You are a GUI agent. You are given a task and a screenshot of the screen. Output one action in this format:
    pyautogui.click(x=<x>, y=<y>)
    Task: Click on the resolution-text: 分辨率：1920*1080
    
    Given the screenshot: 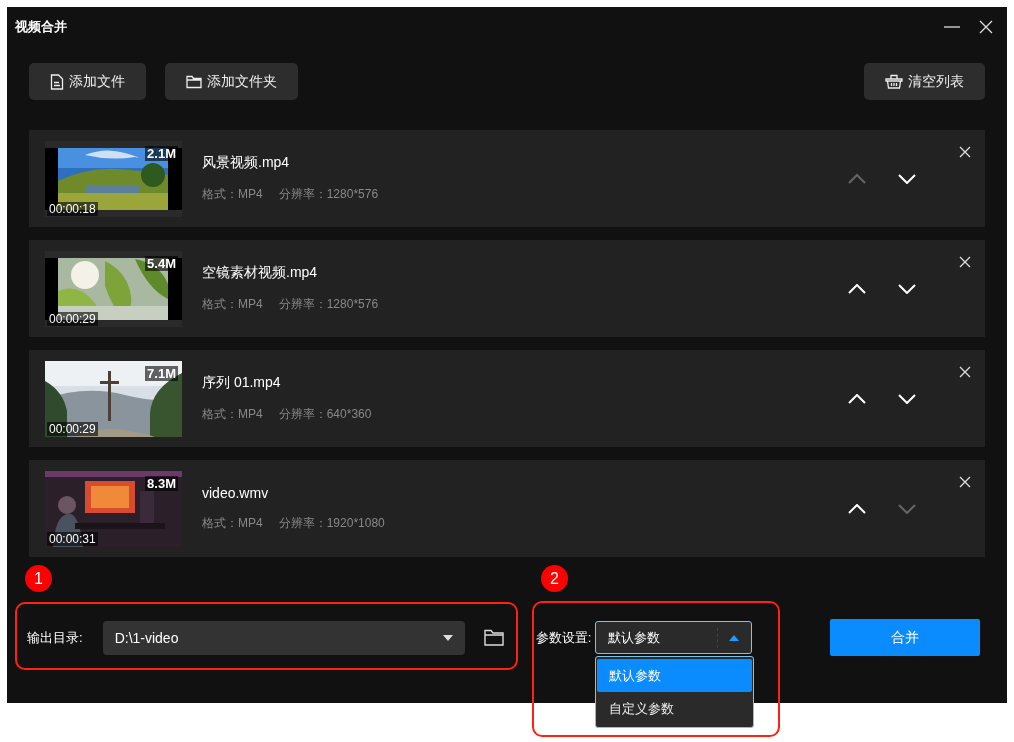 What is the action you would take?
    pyautogui.click(x=331, y=523)
    